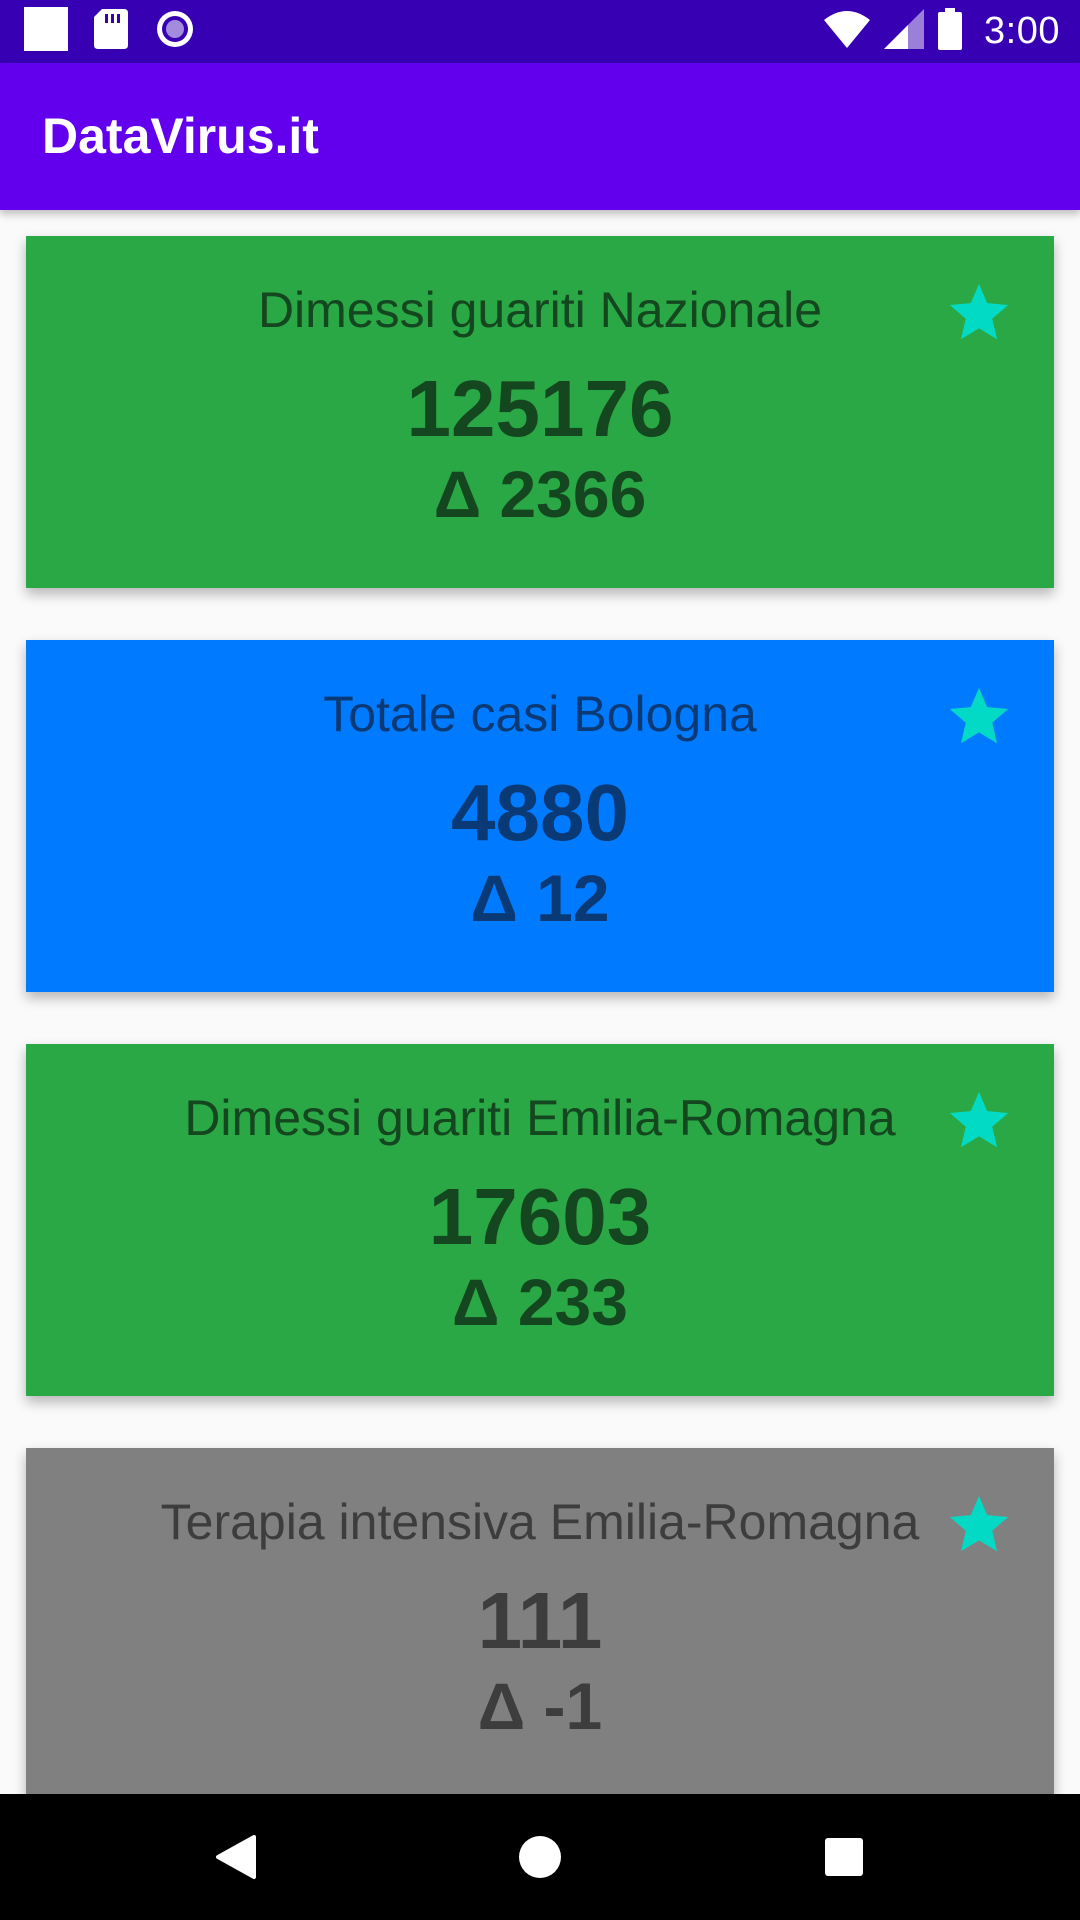  What do you see at coordinates (847, 31) in the screenshot?
I see `wifi-icon` at bounding box center [847, 31].